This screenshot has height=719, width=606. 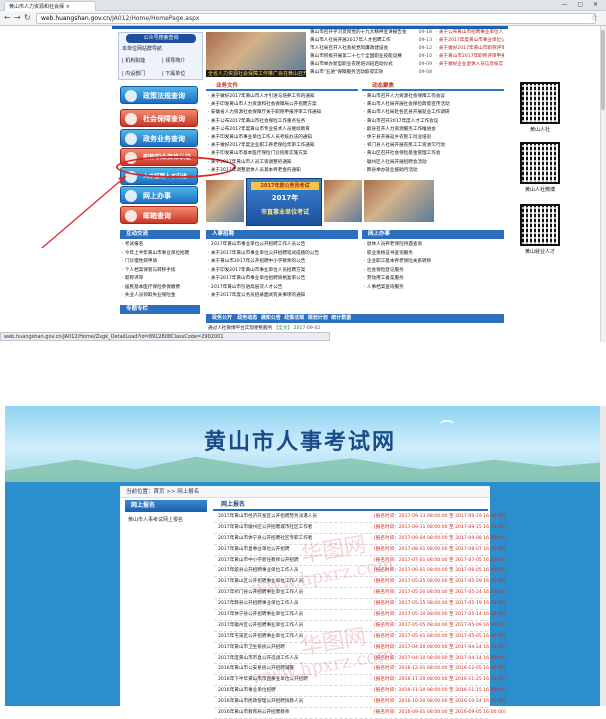 I want to click on list-item: · 考试报名, so click(x=162, y=245).